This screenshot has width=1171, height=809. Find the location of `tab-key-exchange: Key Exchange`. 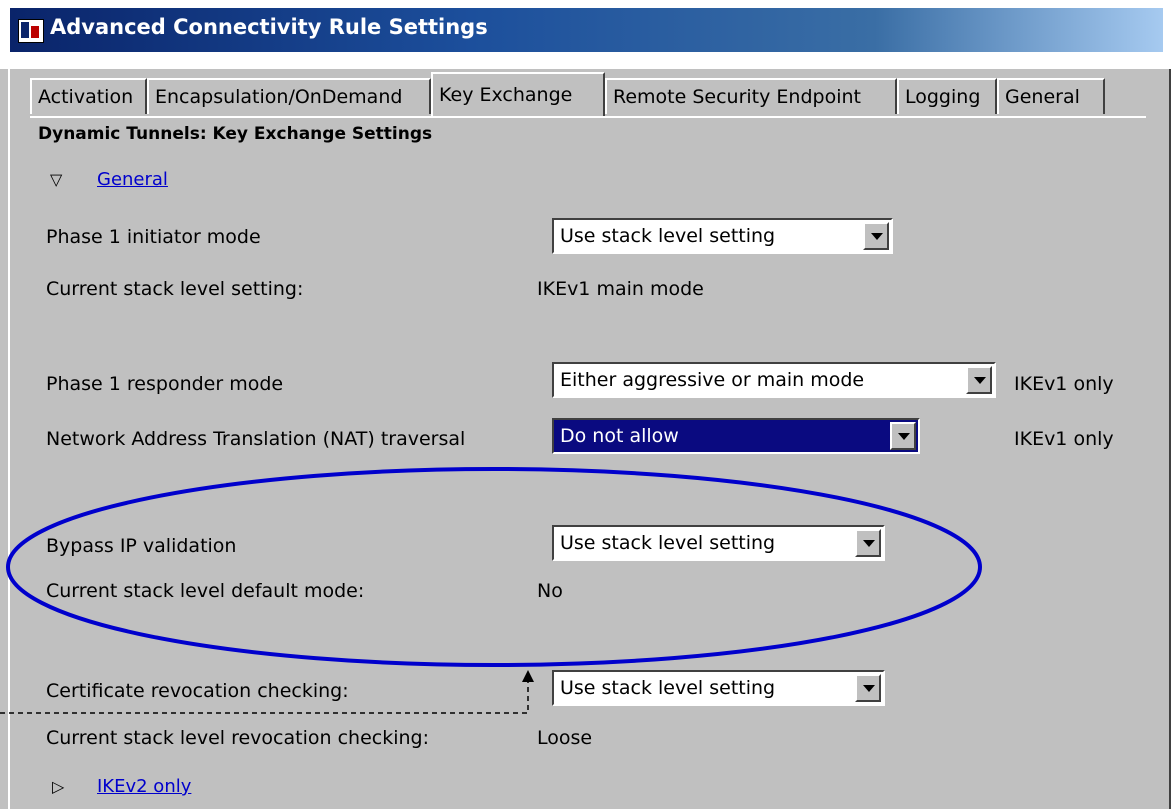

tab-key-exchange: Key Exchange is located at coordinates (518, 94).